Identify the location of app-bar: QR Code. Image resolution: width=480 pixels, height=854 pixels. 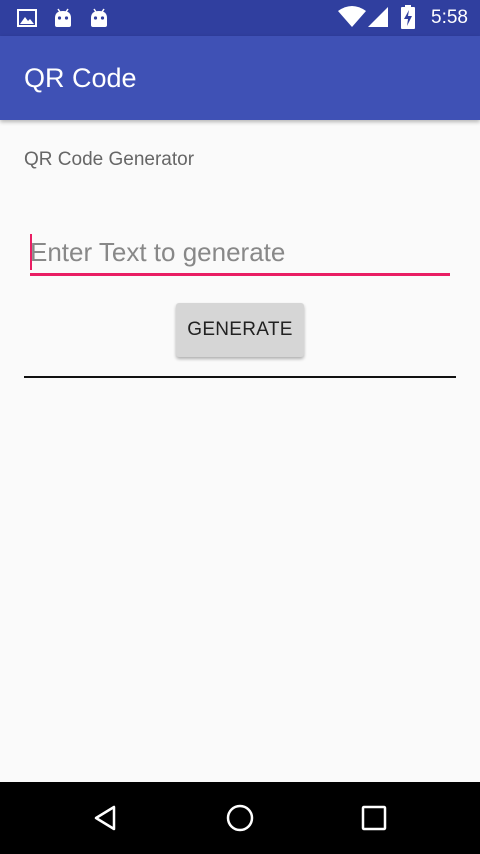
(240, 78).